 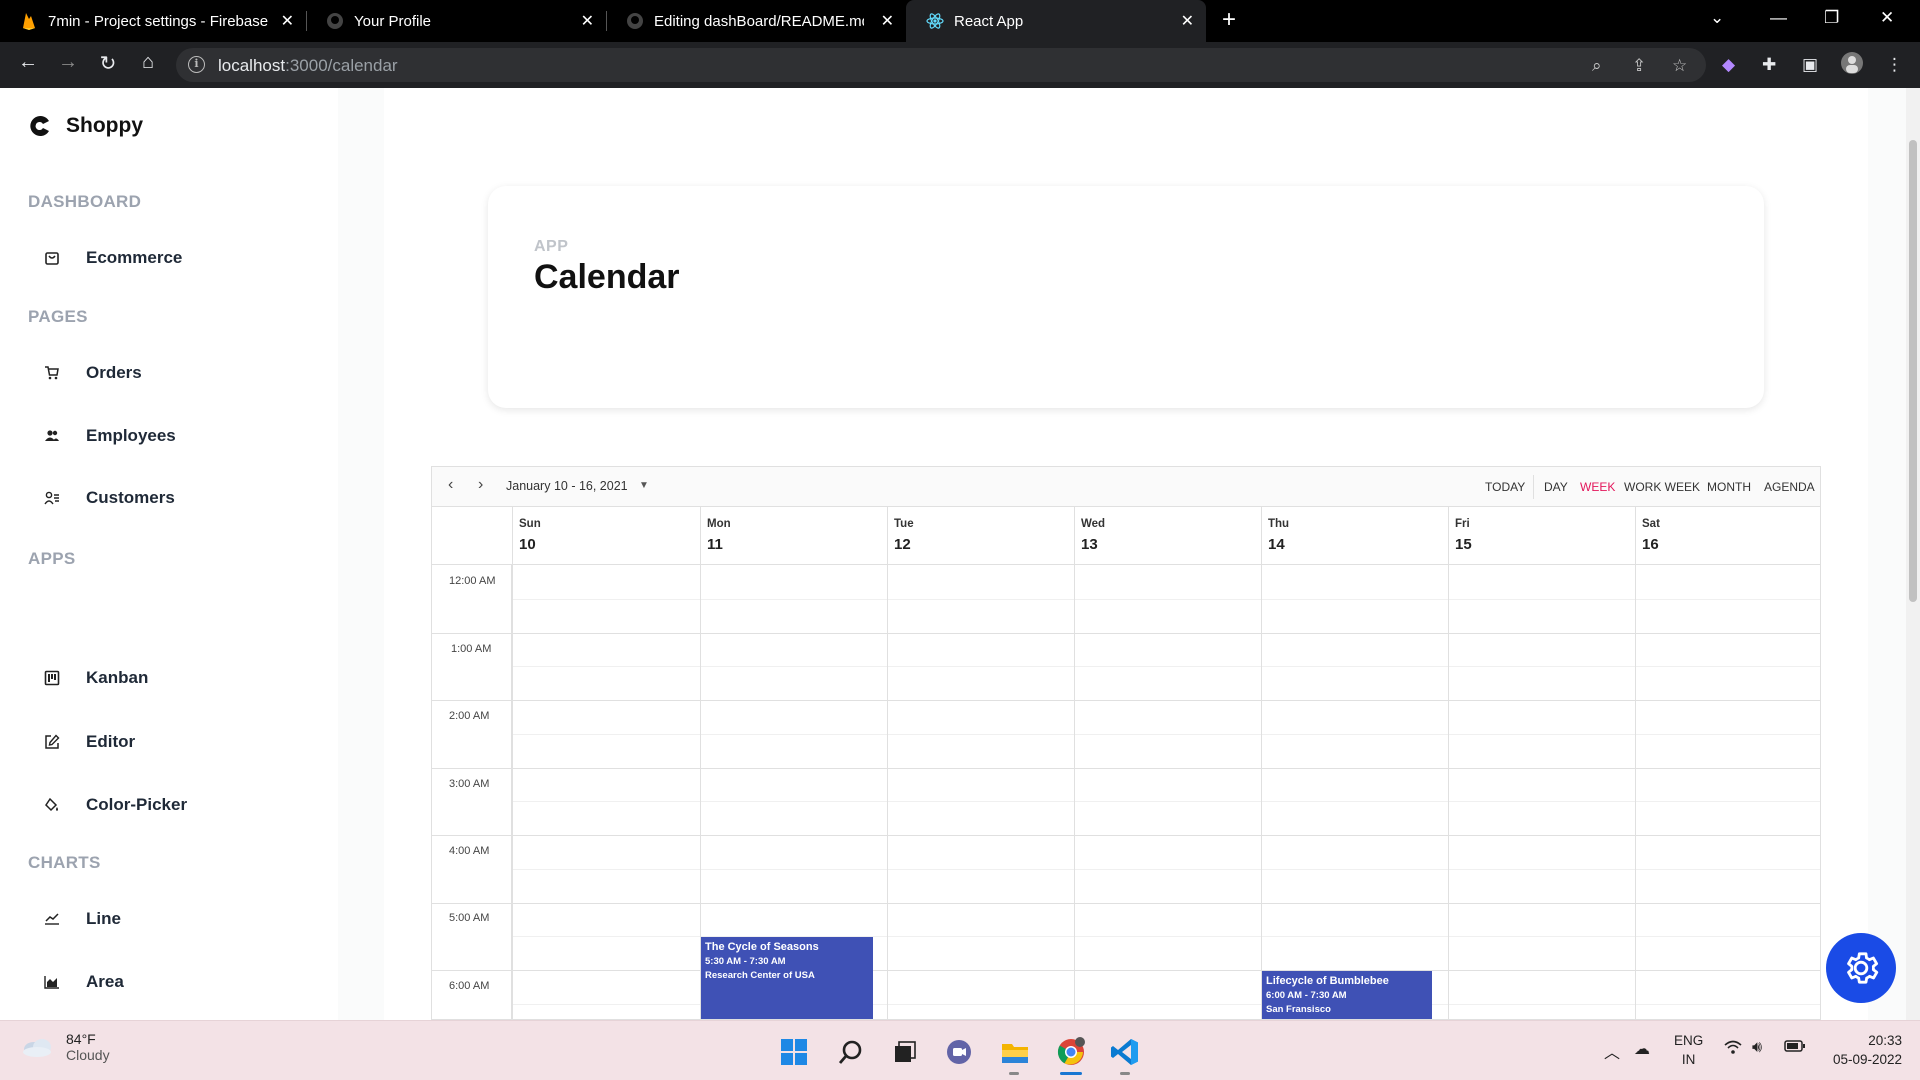 What do you see at coordinates (83, 982) in the screenshot?
I see `sidebar-item-area: Area` at bounding box center [83, 982].